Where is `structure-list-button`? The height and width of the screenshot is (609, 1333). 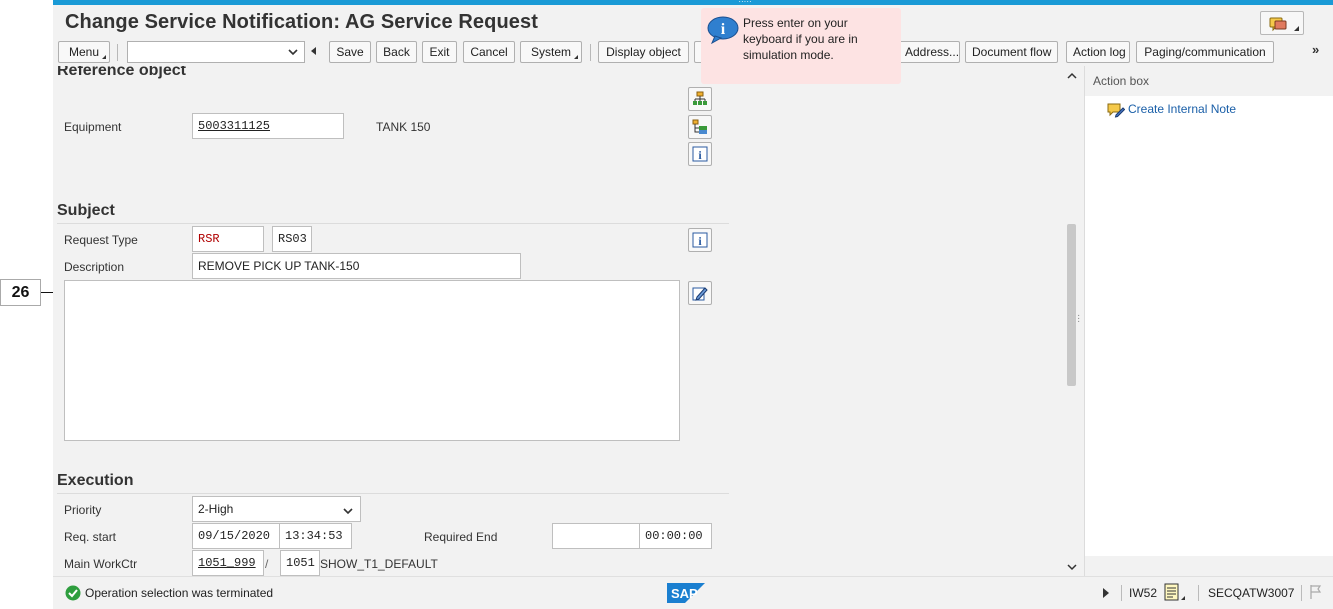
structure-list-button is located at coordinates (700, 127).